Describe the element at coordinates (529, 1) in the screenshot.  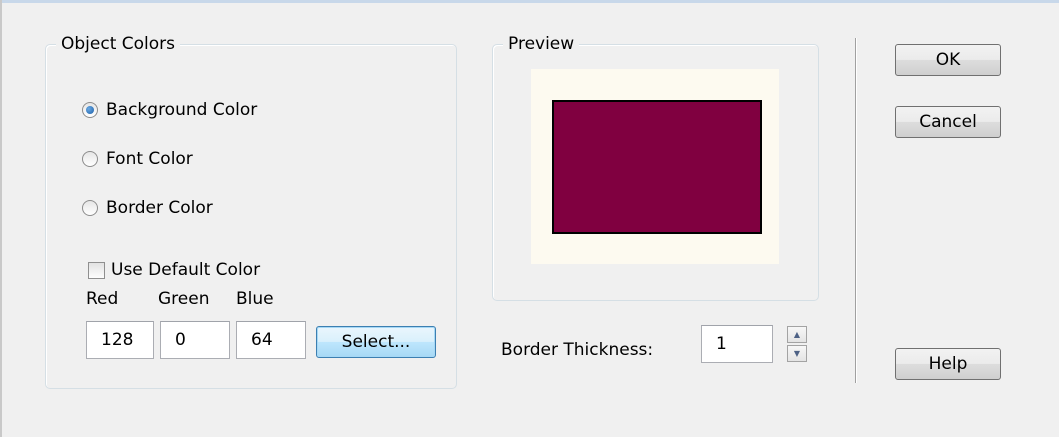
I see `window-top-border` at that location.